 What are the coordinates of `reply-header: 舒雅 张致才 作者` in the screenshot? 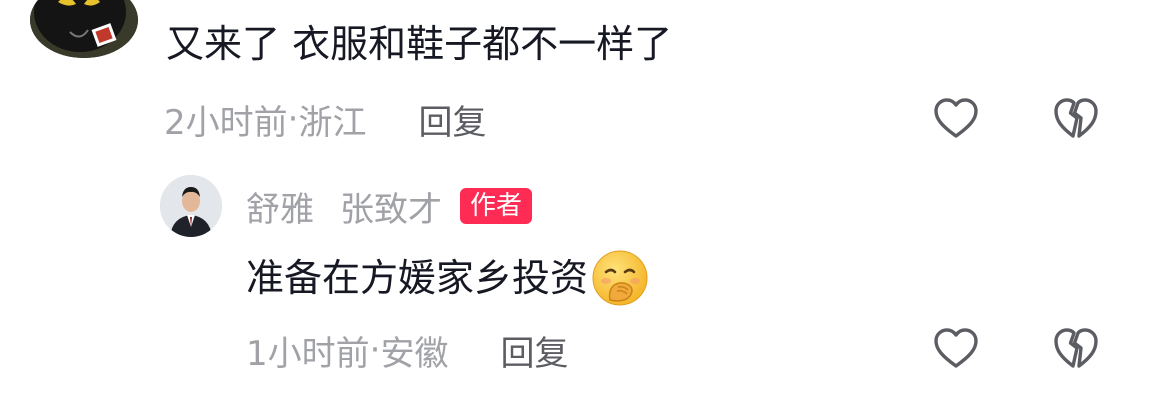 It's located at (389, 206).